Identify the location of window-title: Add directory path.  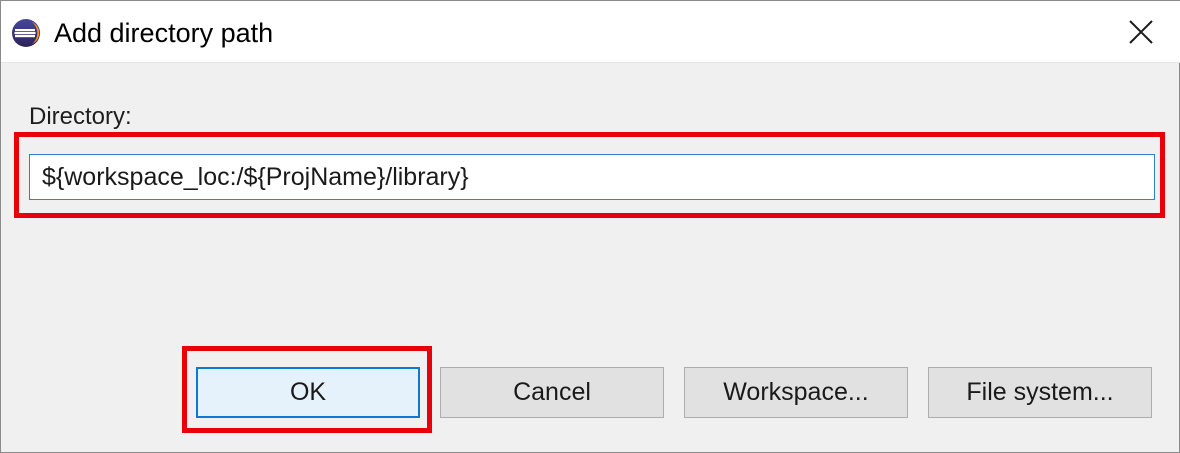
(164, 33).